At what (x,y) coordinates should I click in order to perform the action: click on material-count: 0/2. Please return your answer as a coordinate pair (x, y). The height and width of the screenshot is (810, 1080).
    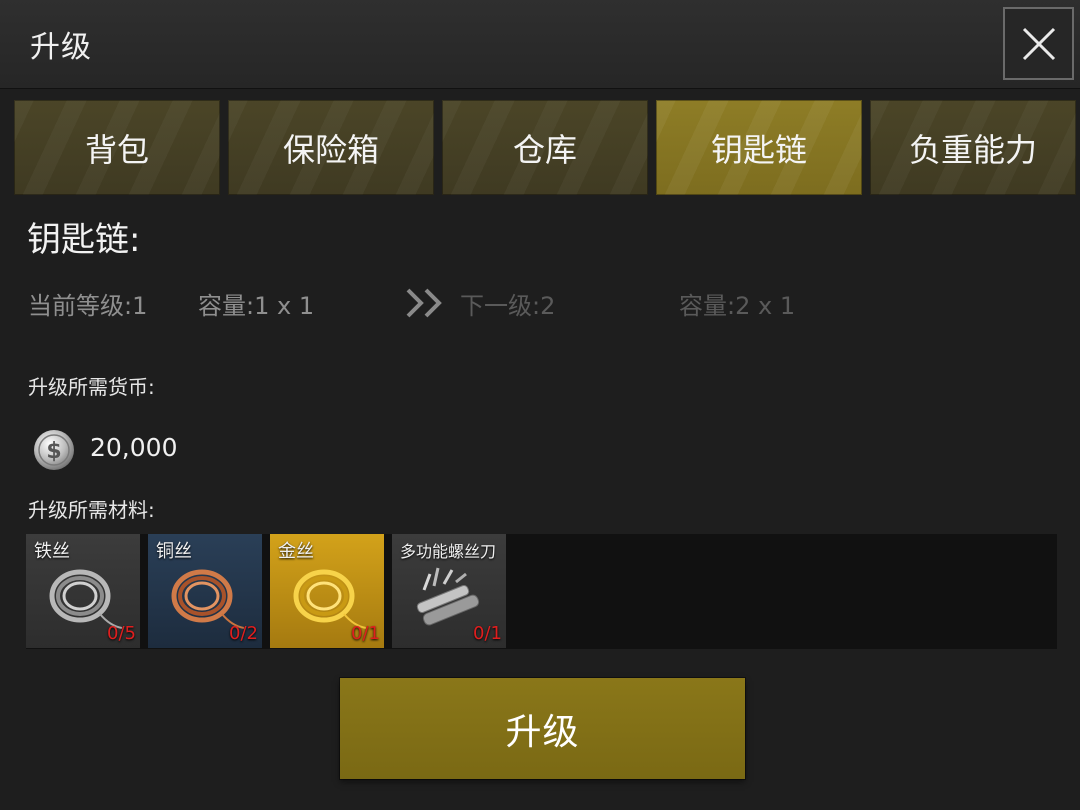
    Looking at the image, I should click on (243, 633).